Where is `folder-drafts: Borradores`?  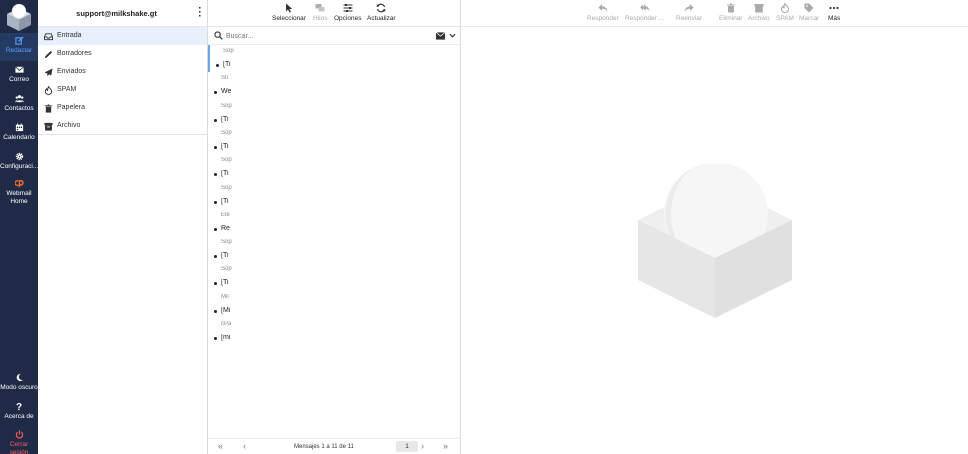 folder-drafts: Borradores is located at coordinates (122, 54).